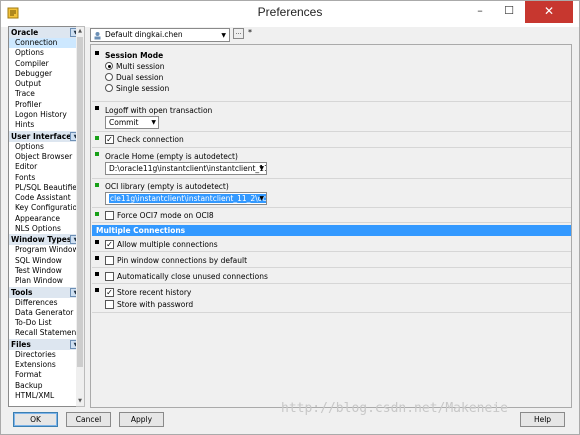 The image size is (580, 435). Describe the element at coordinates (46, 157) in the screenshot. I see `sidebar-item: Object Browser` at that location.